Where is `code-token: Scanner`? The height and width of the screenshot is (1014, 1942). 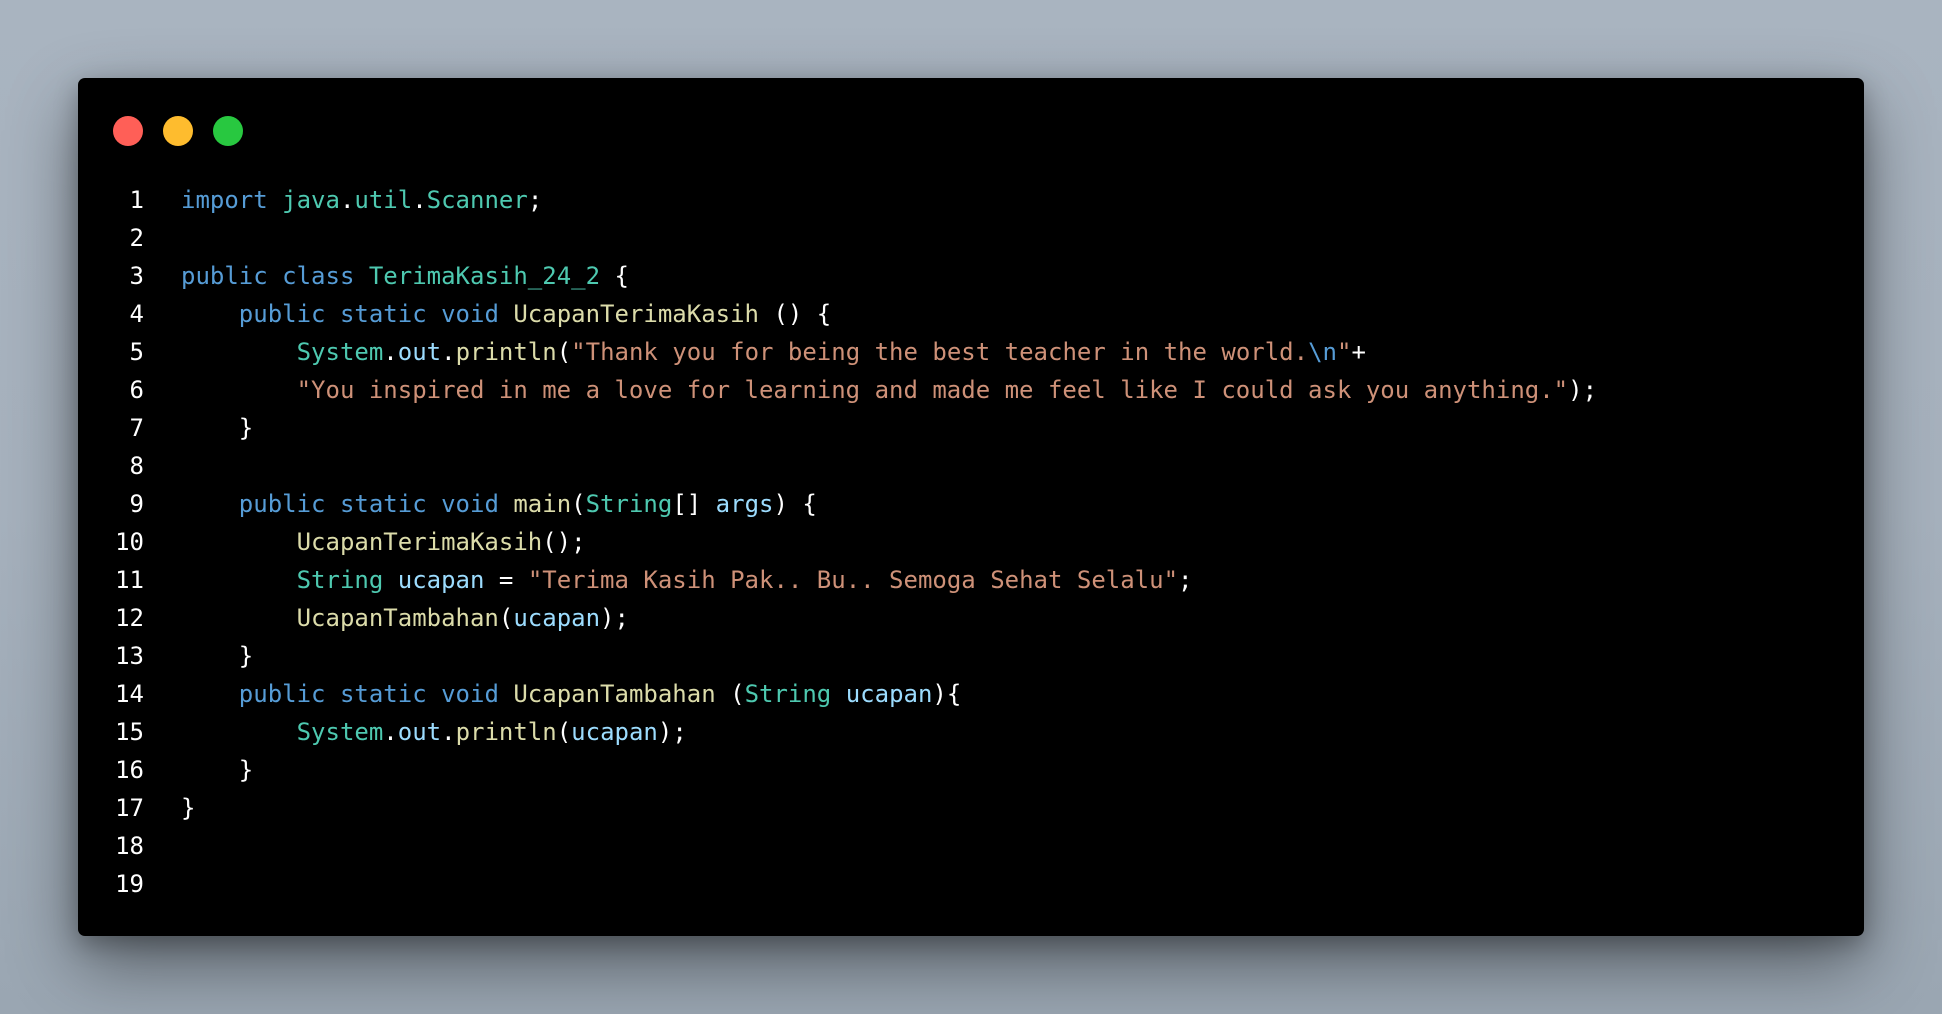 code-token: Scanner is located at coordinates (477, 200).